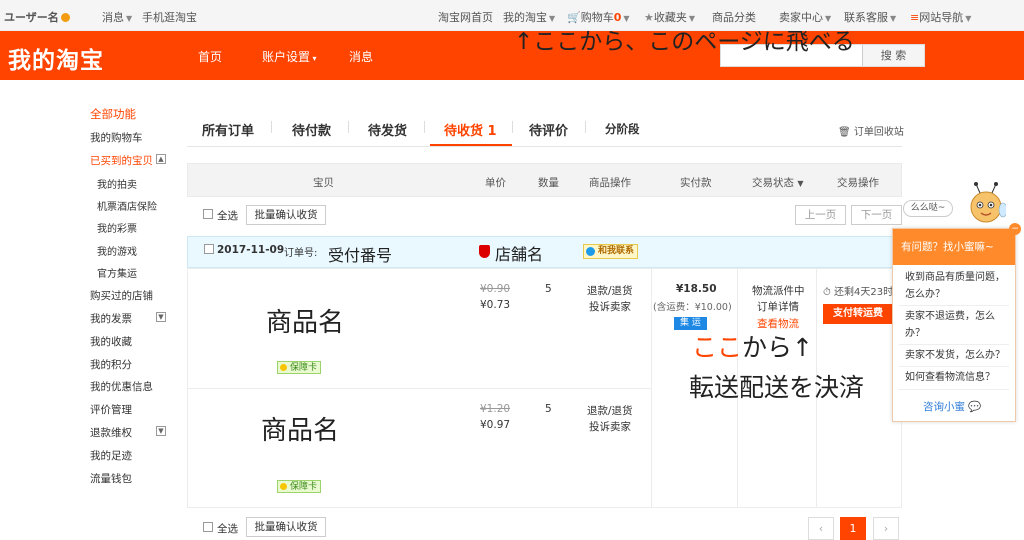 This screenshot has height=540, width=1024. Describe the element at coordinates (957, 355) in the screenshot. I see `faq-item: 卖家不发货，怎么办？` at that location.